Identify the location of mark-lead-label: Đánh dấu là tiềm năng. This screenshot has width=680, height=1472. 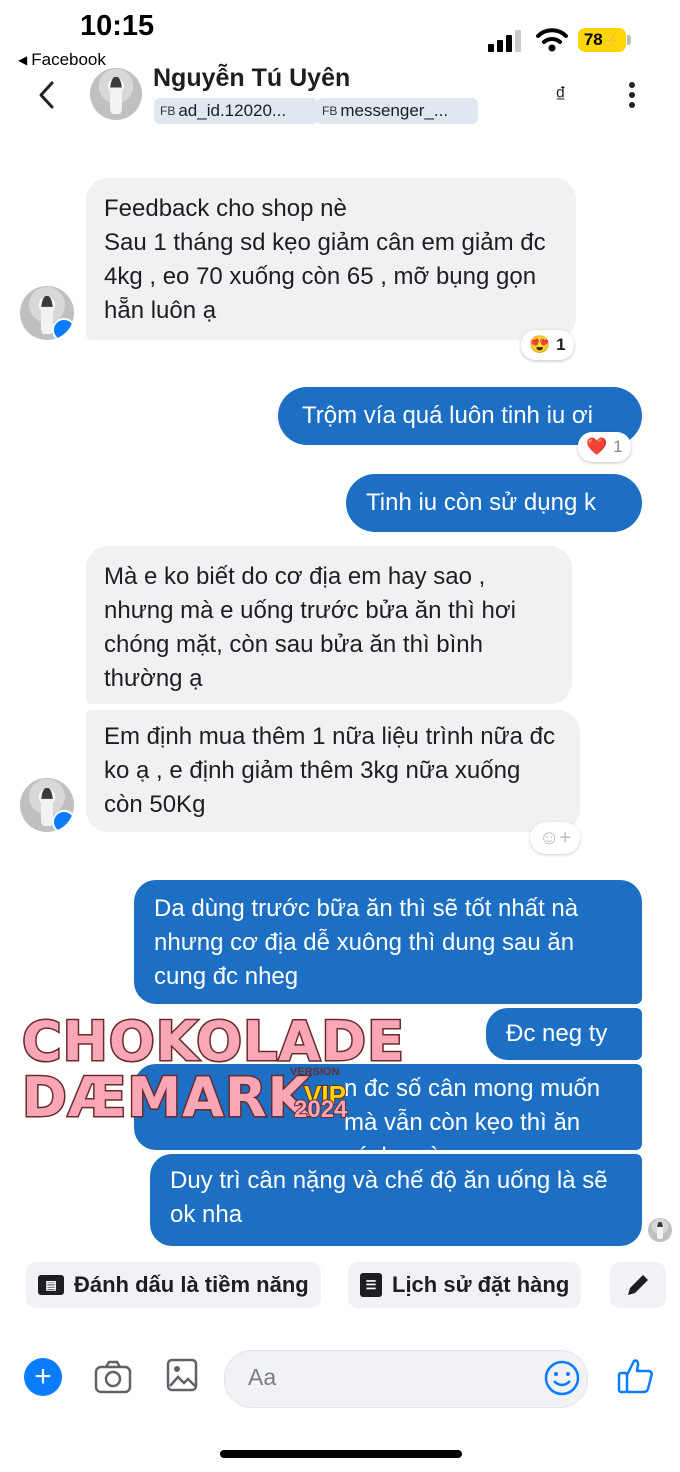
(191, 1284).